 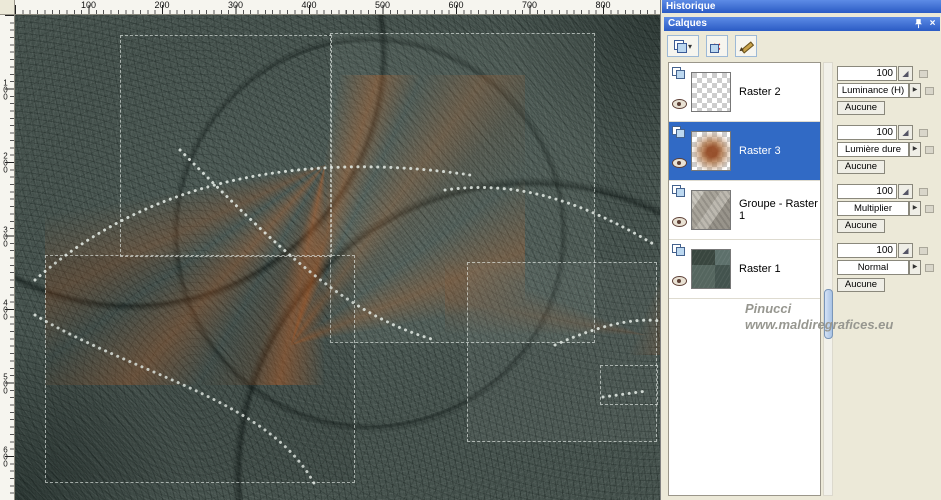 What do you see at coordinates (873, 208) in the screenshot?
I see `blend-mode-select: Multiplier` at bounding box center [873, 208].